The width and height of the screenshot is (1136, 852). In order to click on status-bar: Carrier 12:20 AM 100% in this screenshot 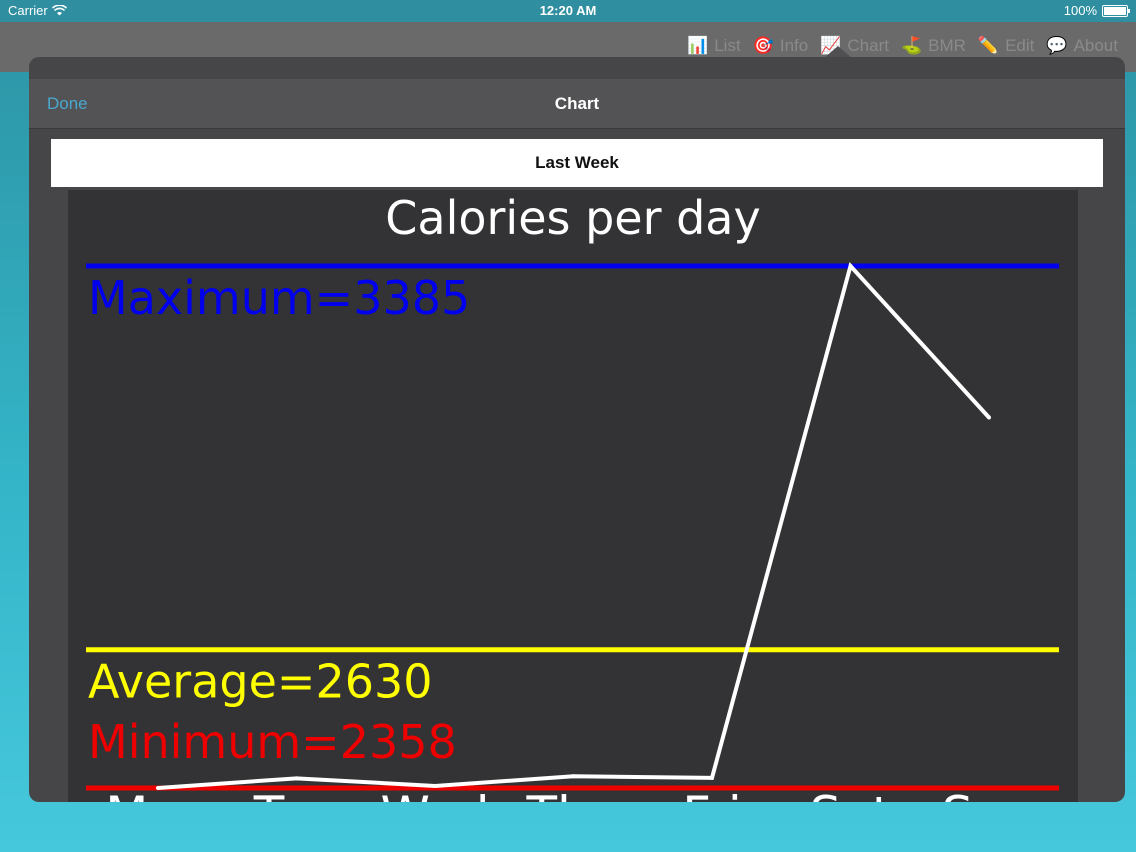, I will do `click(568, 11)`.